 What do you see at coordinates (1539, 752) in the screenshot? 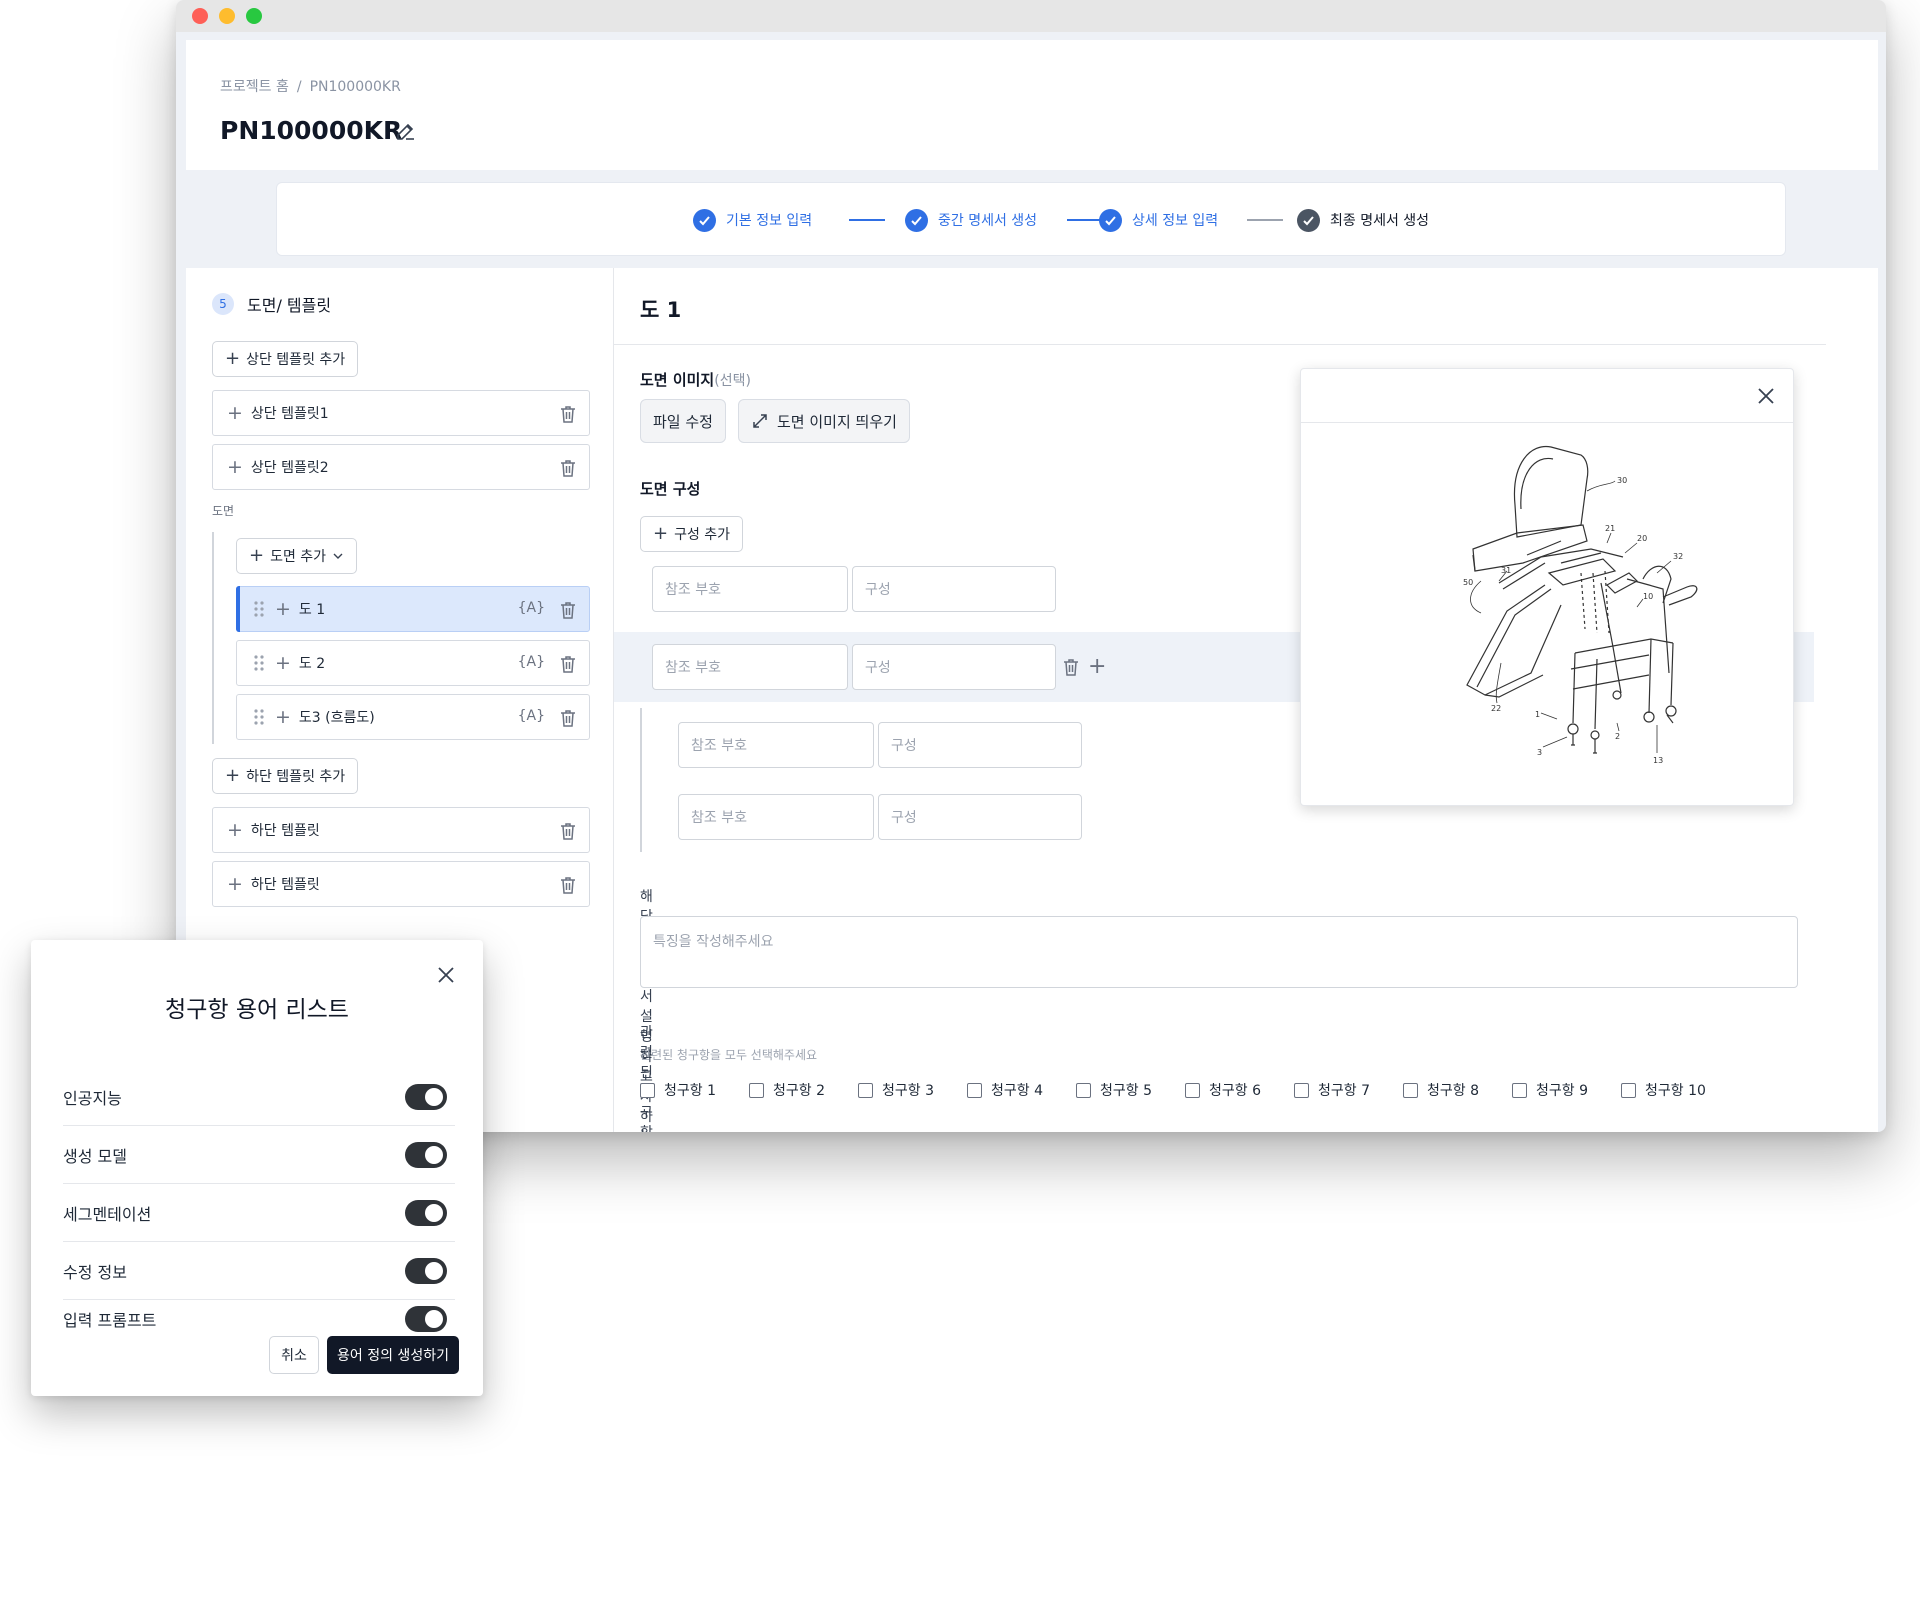
I see `ref-label: 3` at bounding box center [1539, 752].